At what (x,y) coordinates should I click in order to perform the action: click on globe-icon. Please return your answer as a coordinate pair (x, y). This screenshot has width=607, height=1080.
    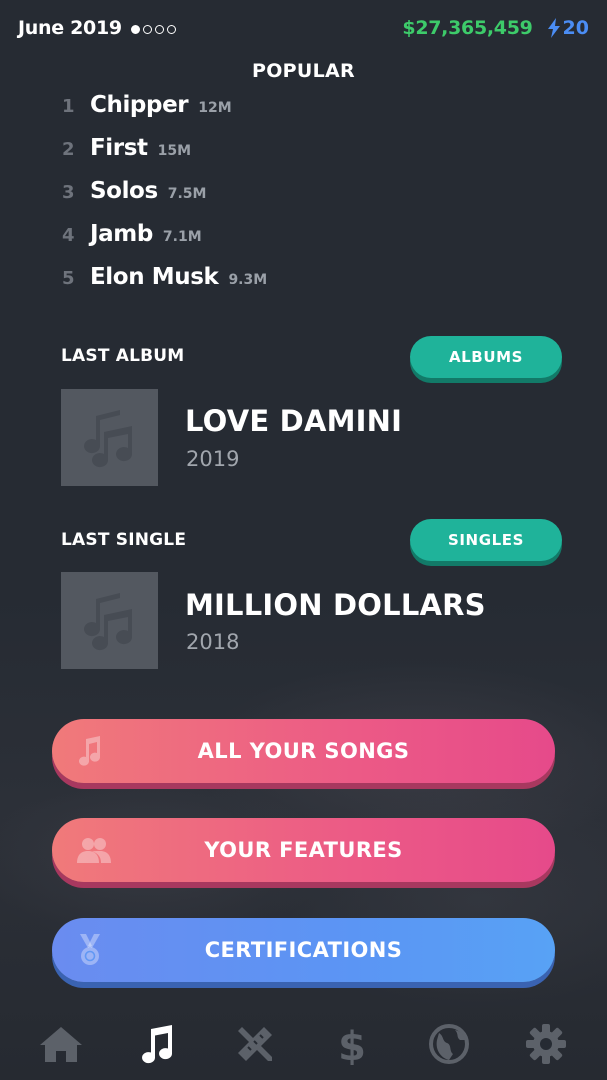
    Looking at the image, I should click on (449, 1044).